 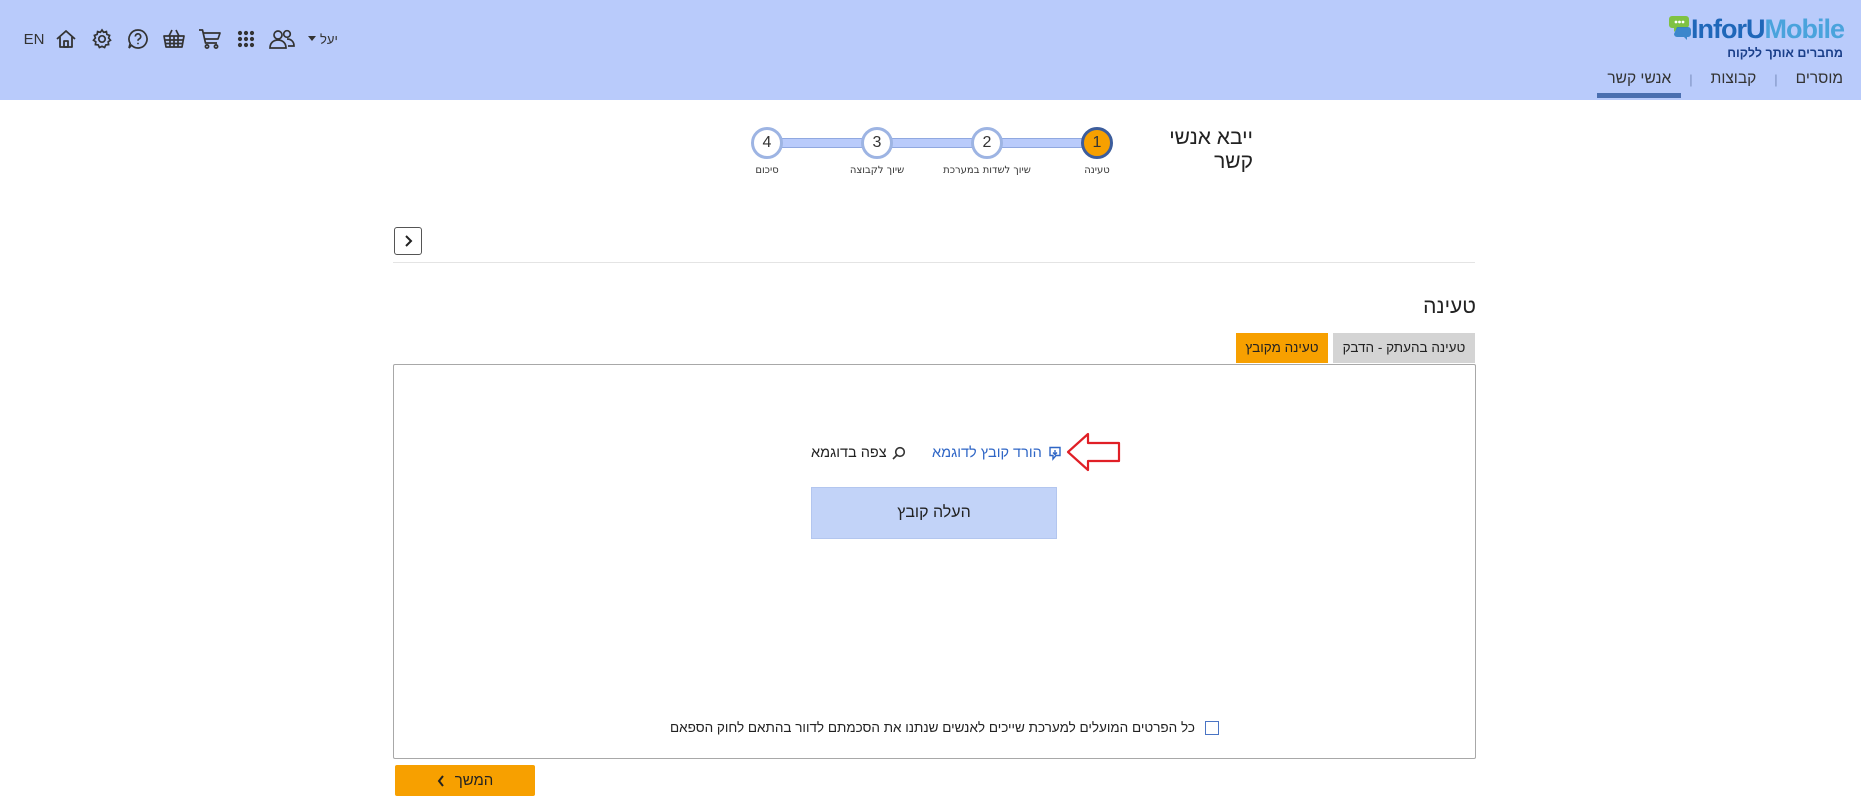 What do you see at coordinates (329, 39) in the screenshot?
I see `user-name: יעל` at bounding box center [329, 39].